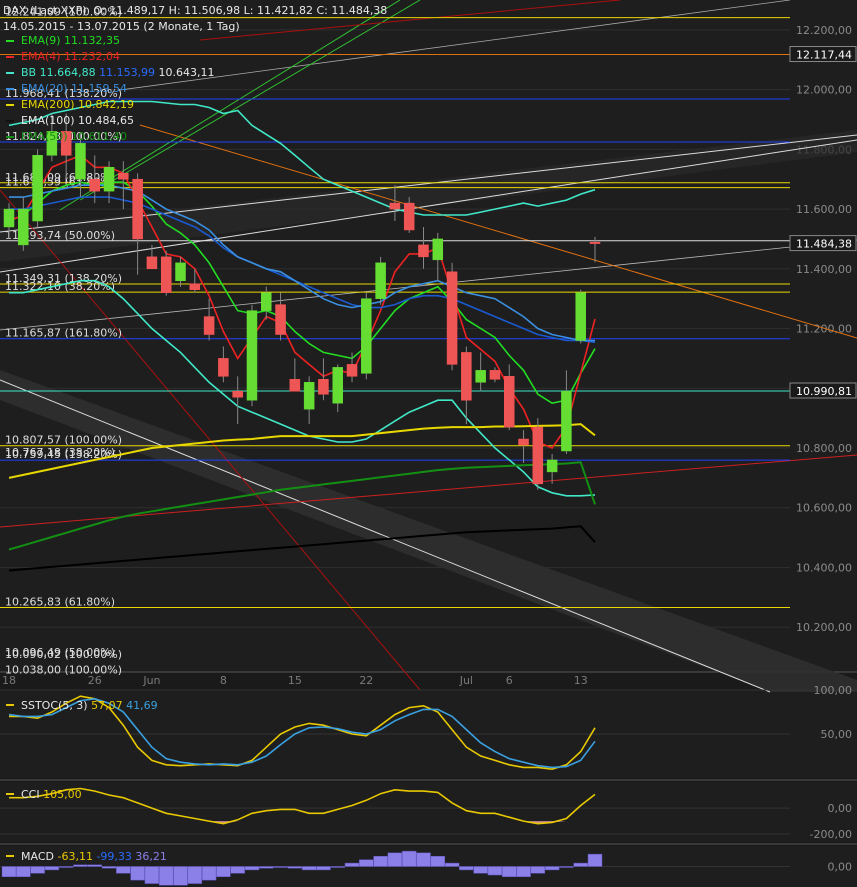 This screenshot has width=857, height=887. Describe the element at coordinates (581, 680) in the screenshot. I see `x-tick-label: 13` at that location.